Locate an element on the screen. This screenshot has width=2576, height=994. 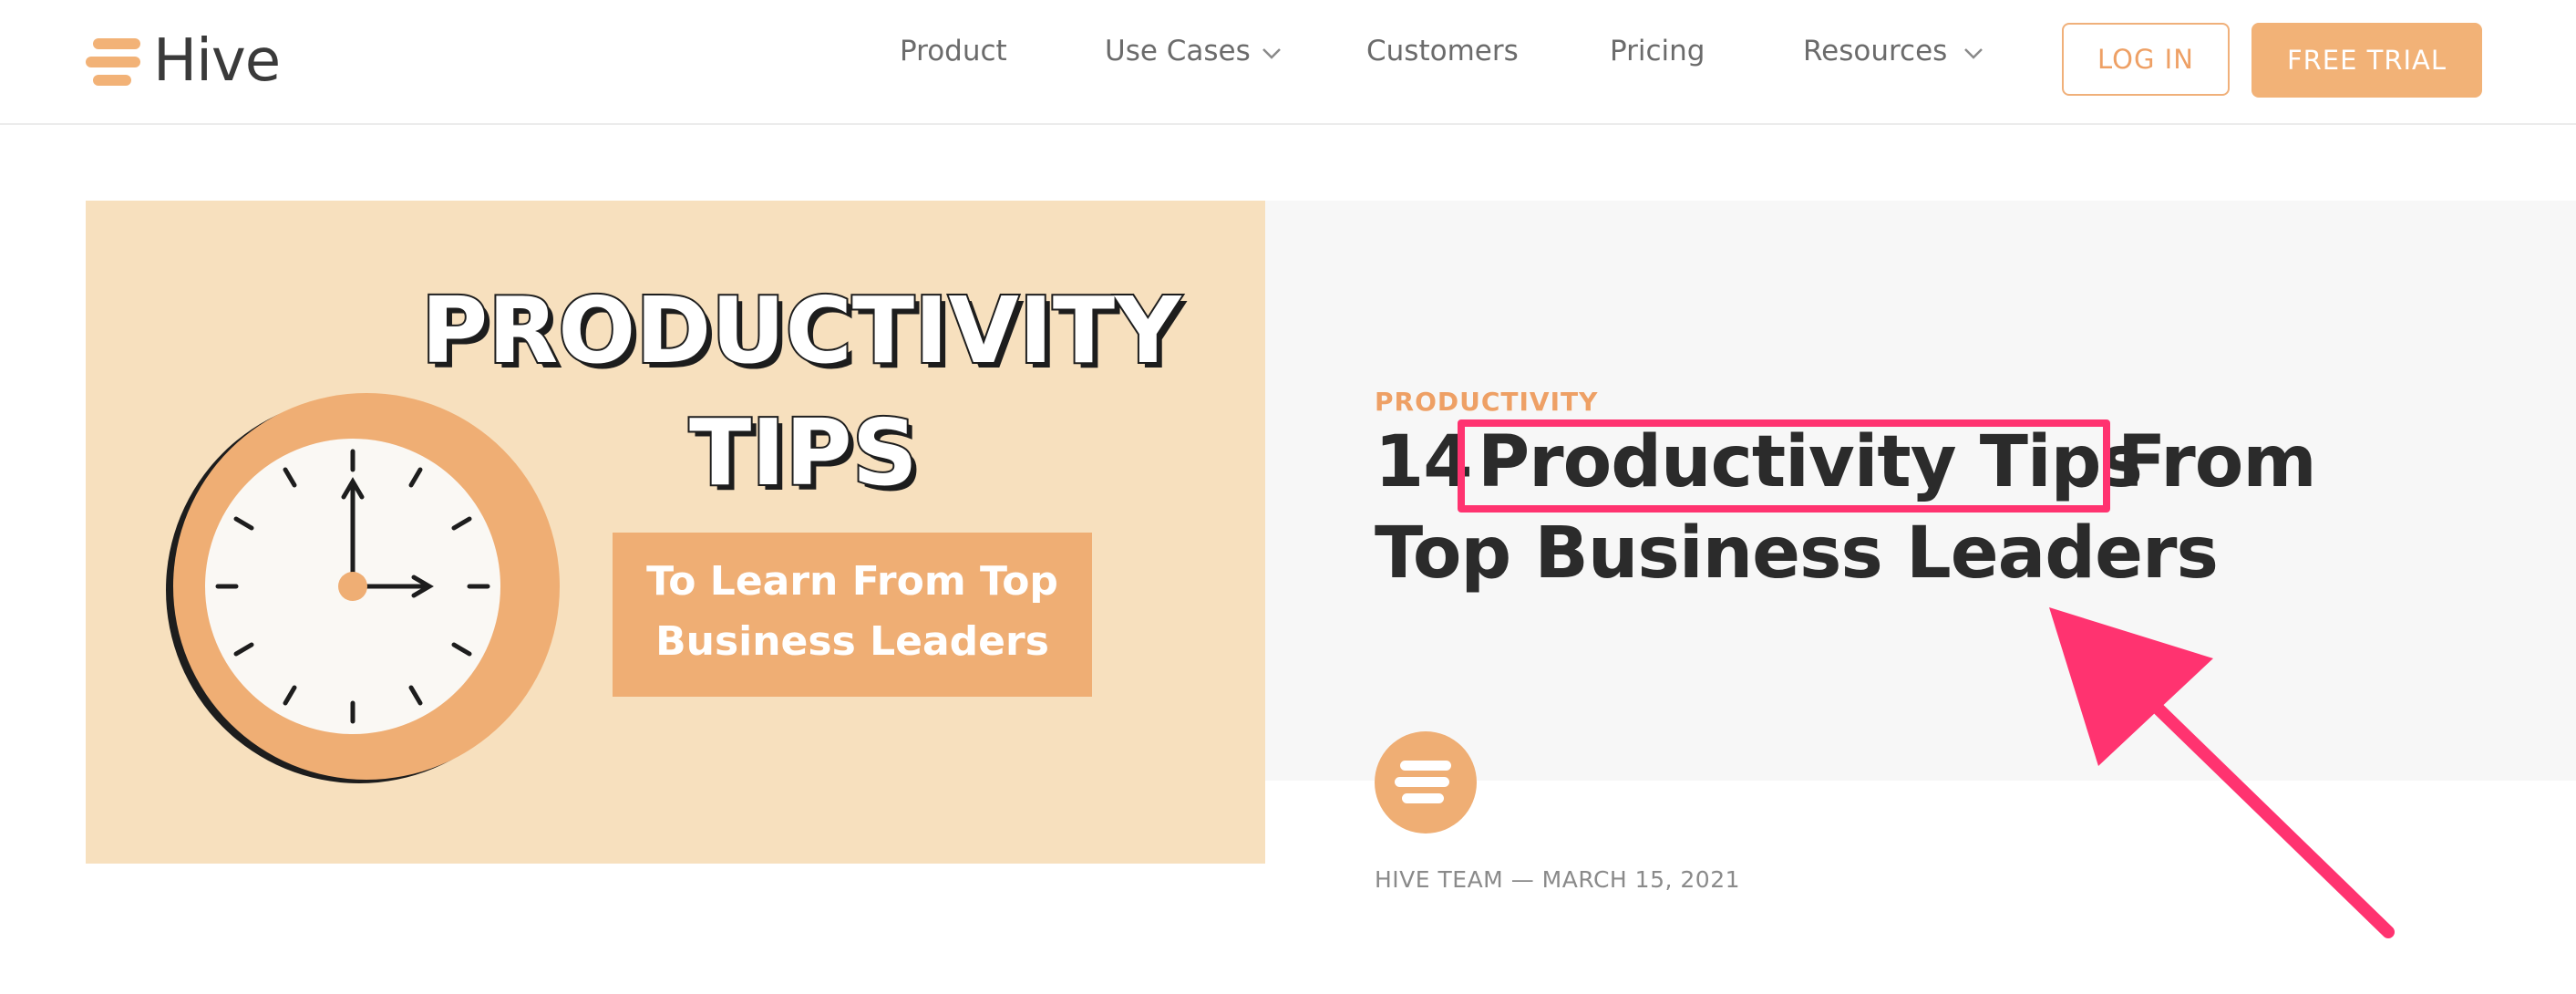
highlight-box is located at coordinates (1784, 466).